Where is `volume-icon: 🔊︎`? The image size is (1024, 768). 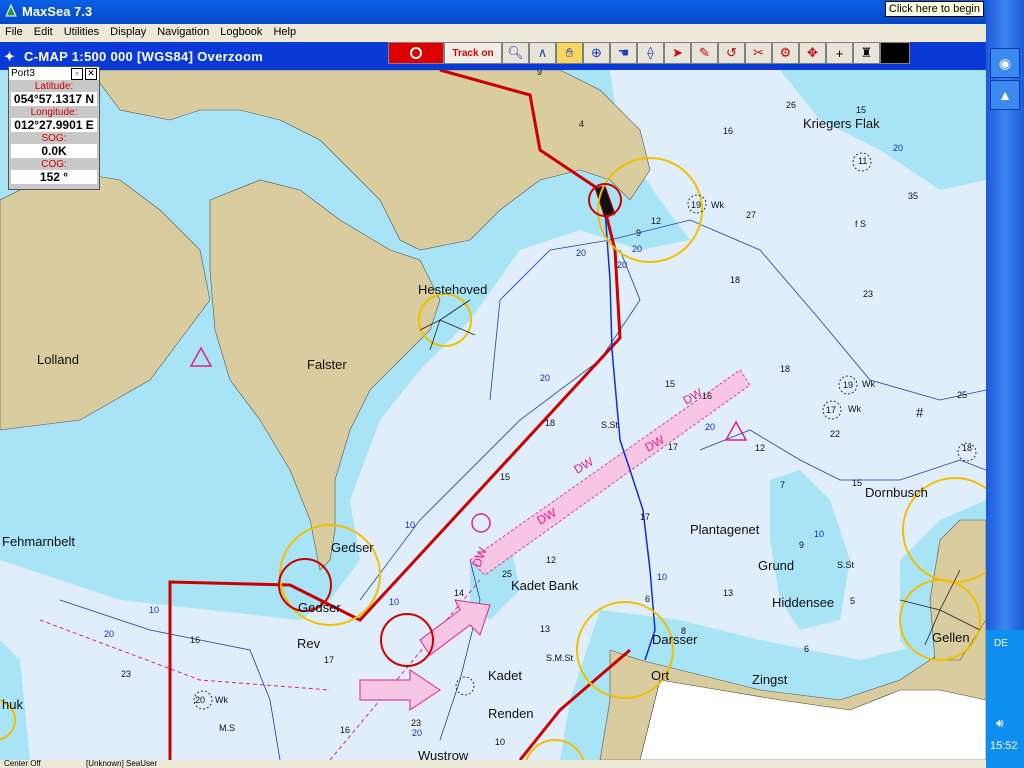 volume-icon: 🔊︎ is located at coordinates (1000, 723).